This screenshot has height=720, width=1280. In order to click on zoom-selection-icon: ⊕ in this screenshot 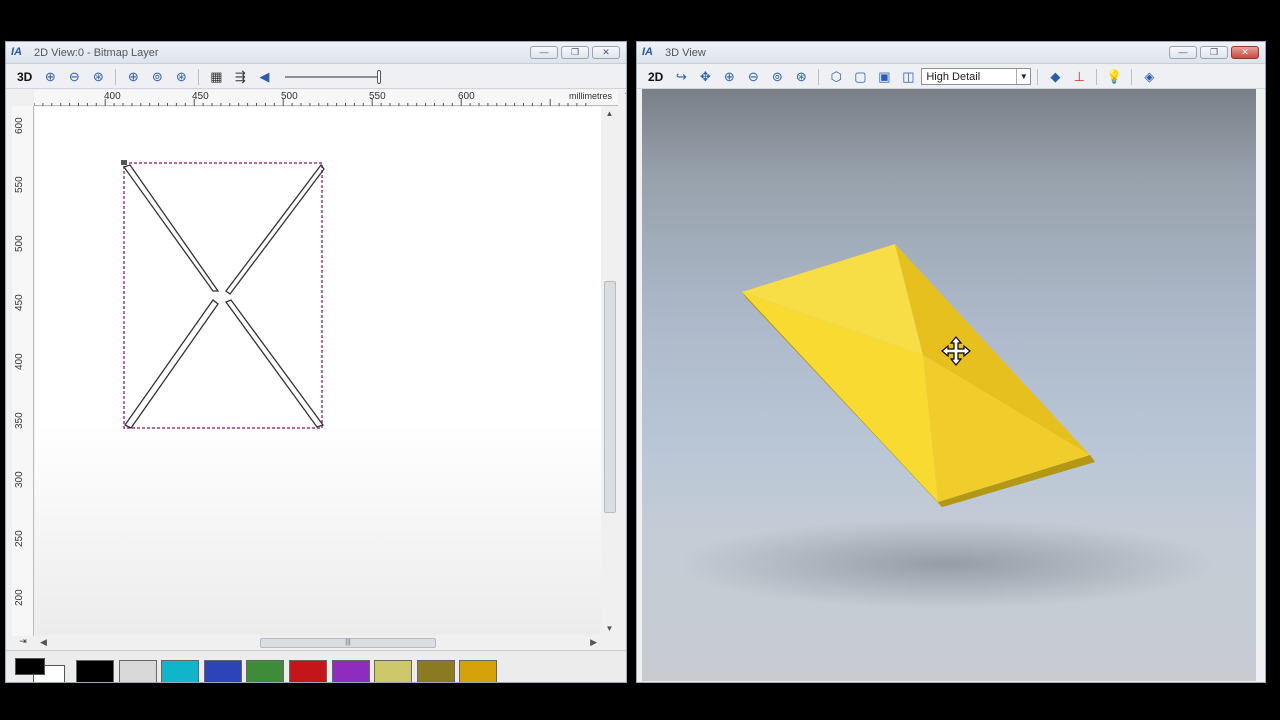, I will do `click(133, 77)`.